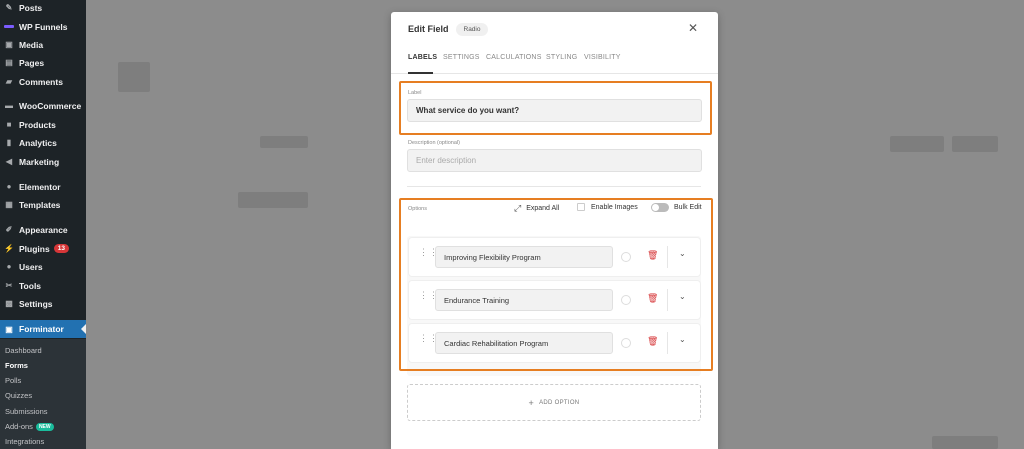 Image resolution: width=1024 pixels, height=449 pixels. What do you see at coordinates (9, 266) in the screenshot?
I see `user-icon: ●` at bounding box center [9, 266].